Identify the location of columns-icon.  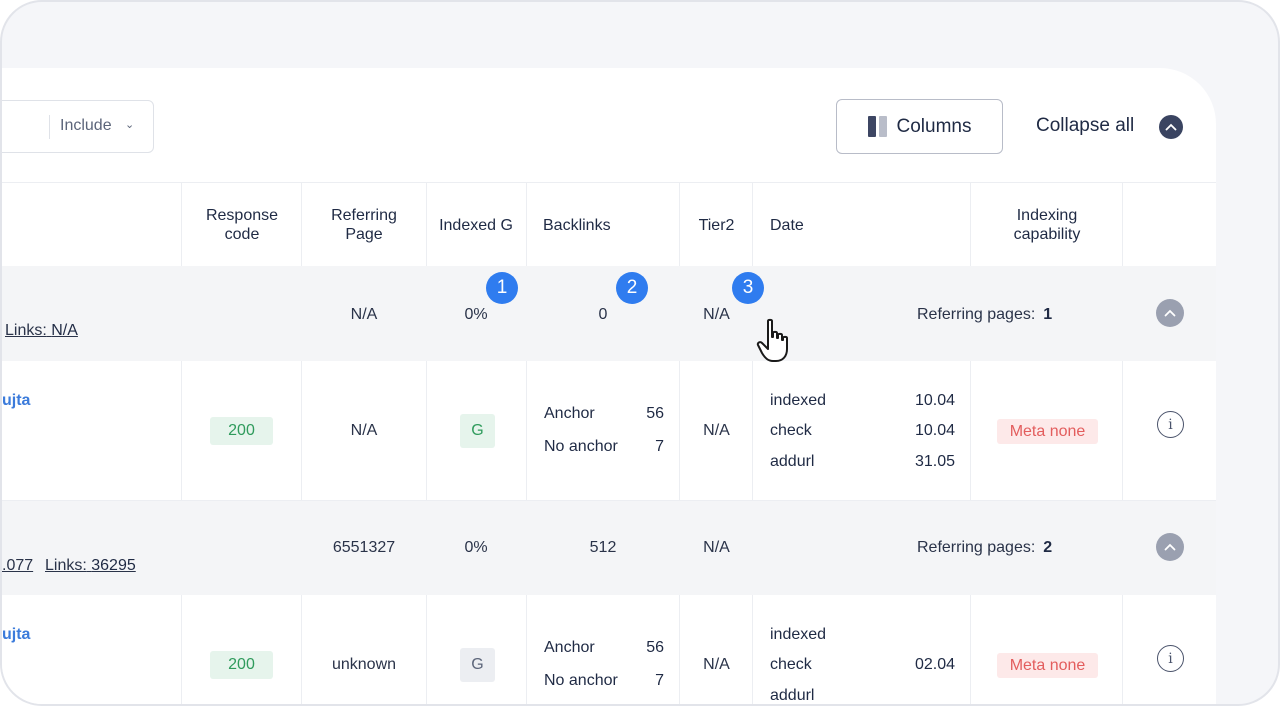
(877, 126).